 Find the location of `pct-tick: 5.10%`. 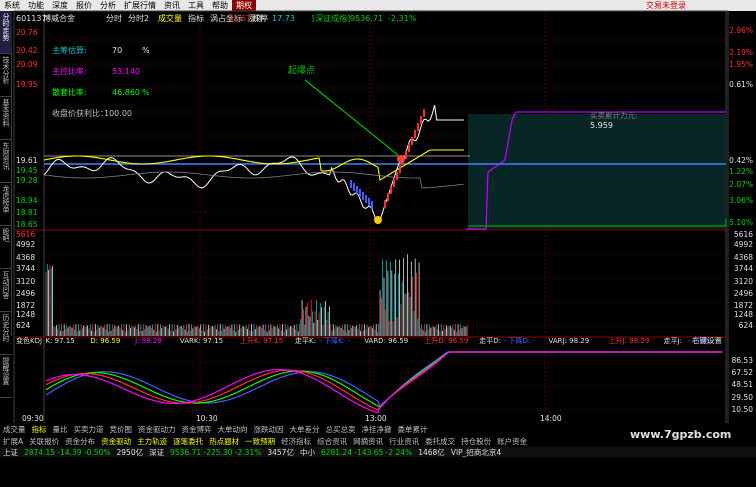

pct-tick: 5.10% is located at coordinates (741, 222).